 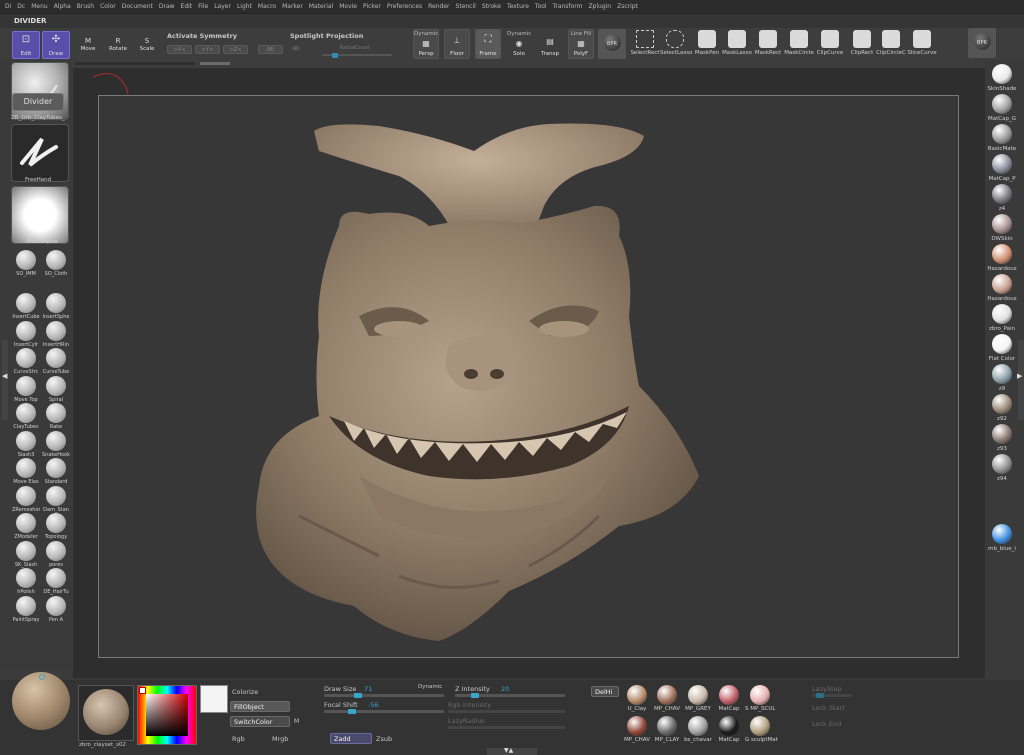 I want to click on menu-item: Preferences, so click(x=404, y=6).